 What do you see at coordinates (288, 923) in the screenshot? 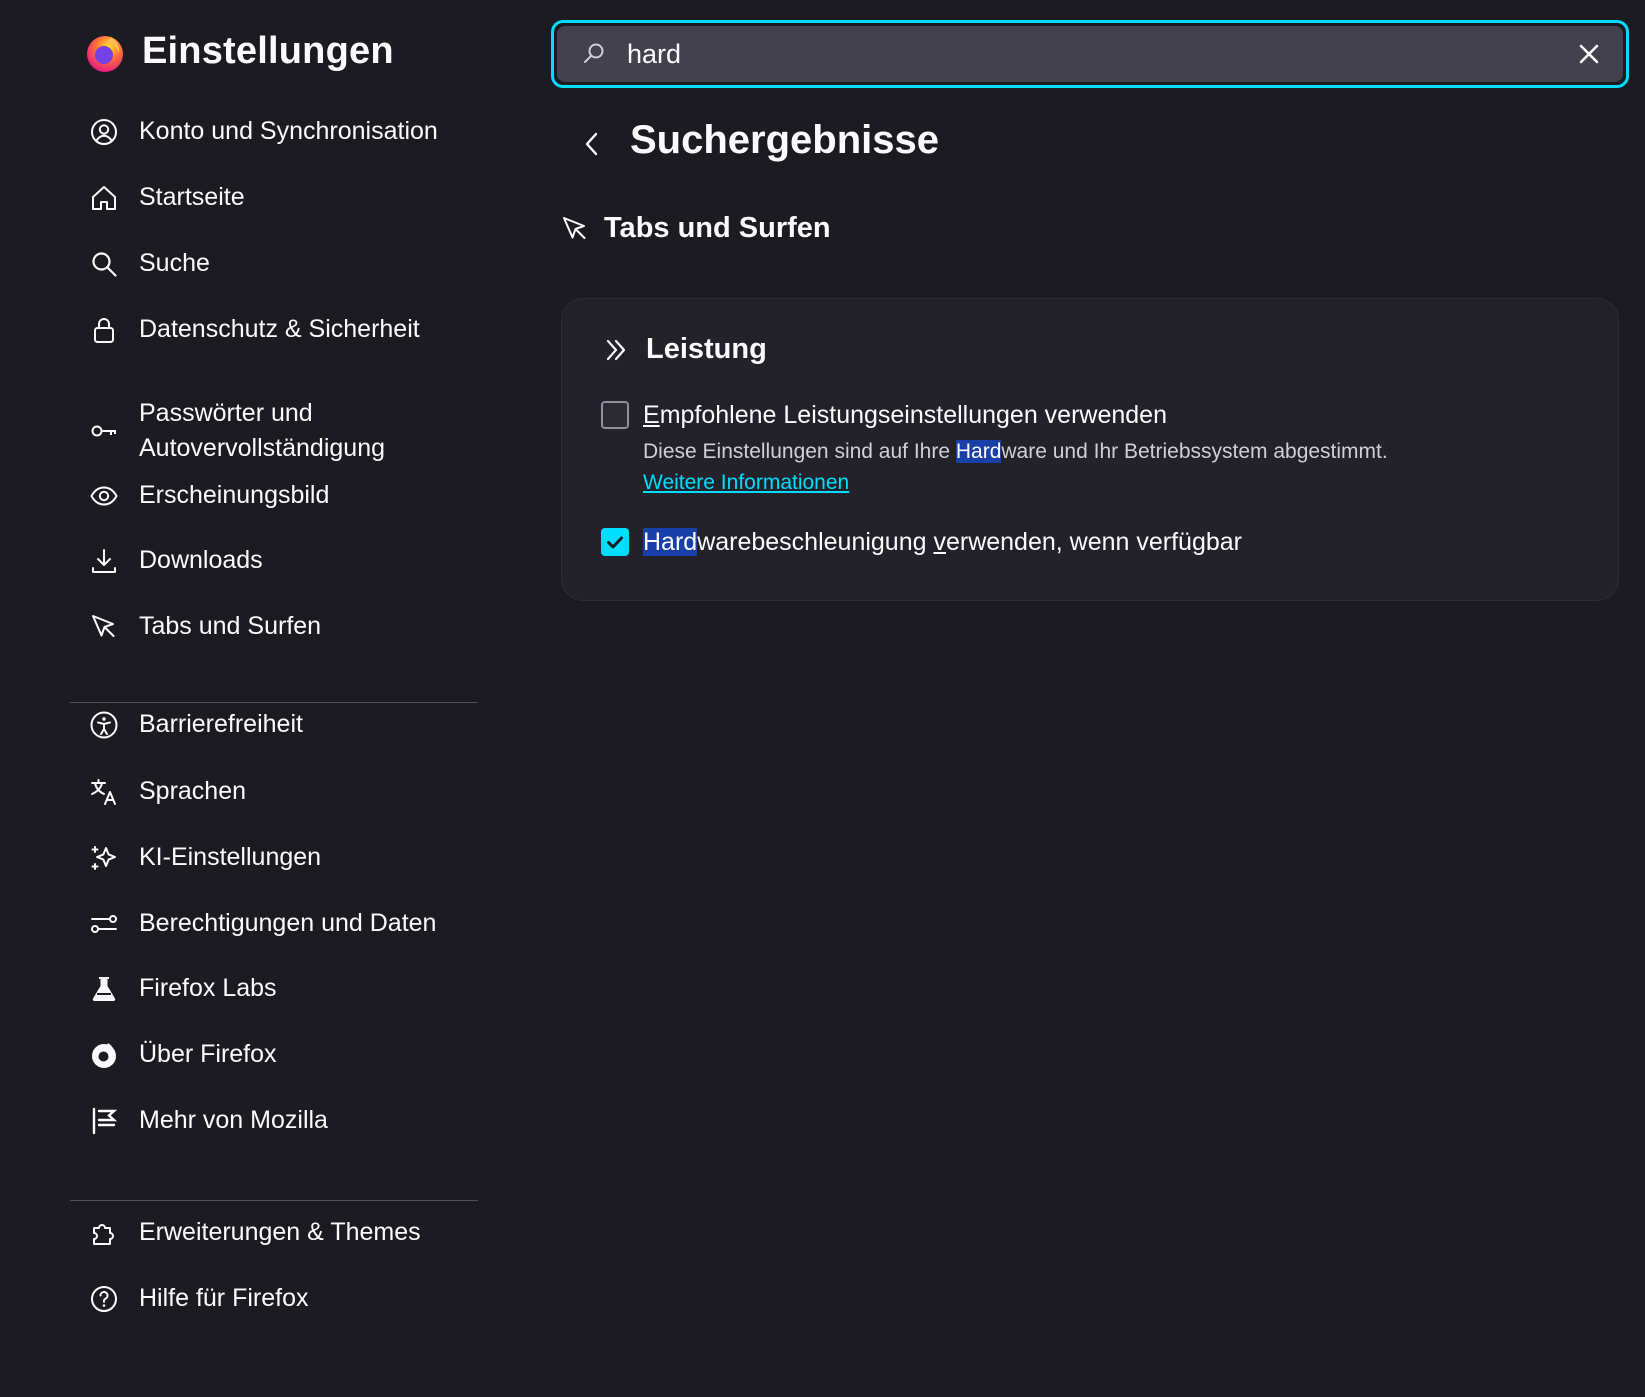
I see `sidebar-item-label: Berechtigungen und Daten` at bounding box center [288, 923].